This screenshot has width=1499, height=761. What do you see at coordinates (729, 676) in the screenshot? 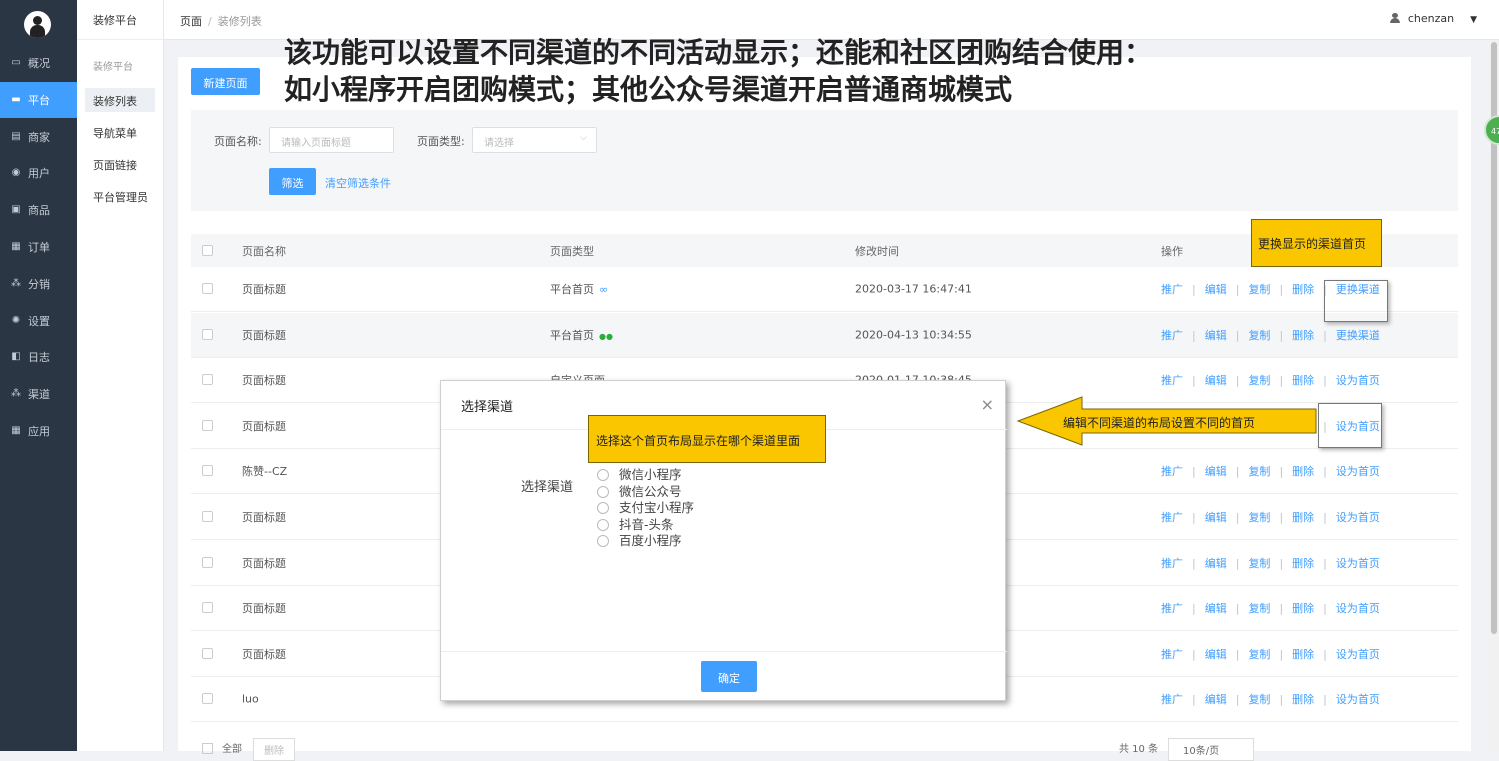
I see `confirm-button: 确定` at bounding box center [729, 676].